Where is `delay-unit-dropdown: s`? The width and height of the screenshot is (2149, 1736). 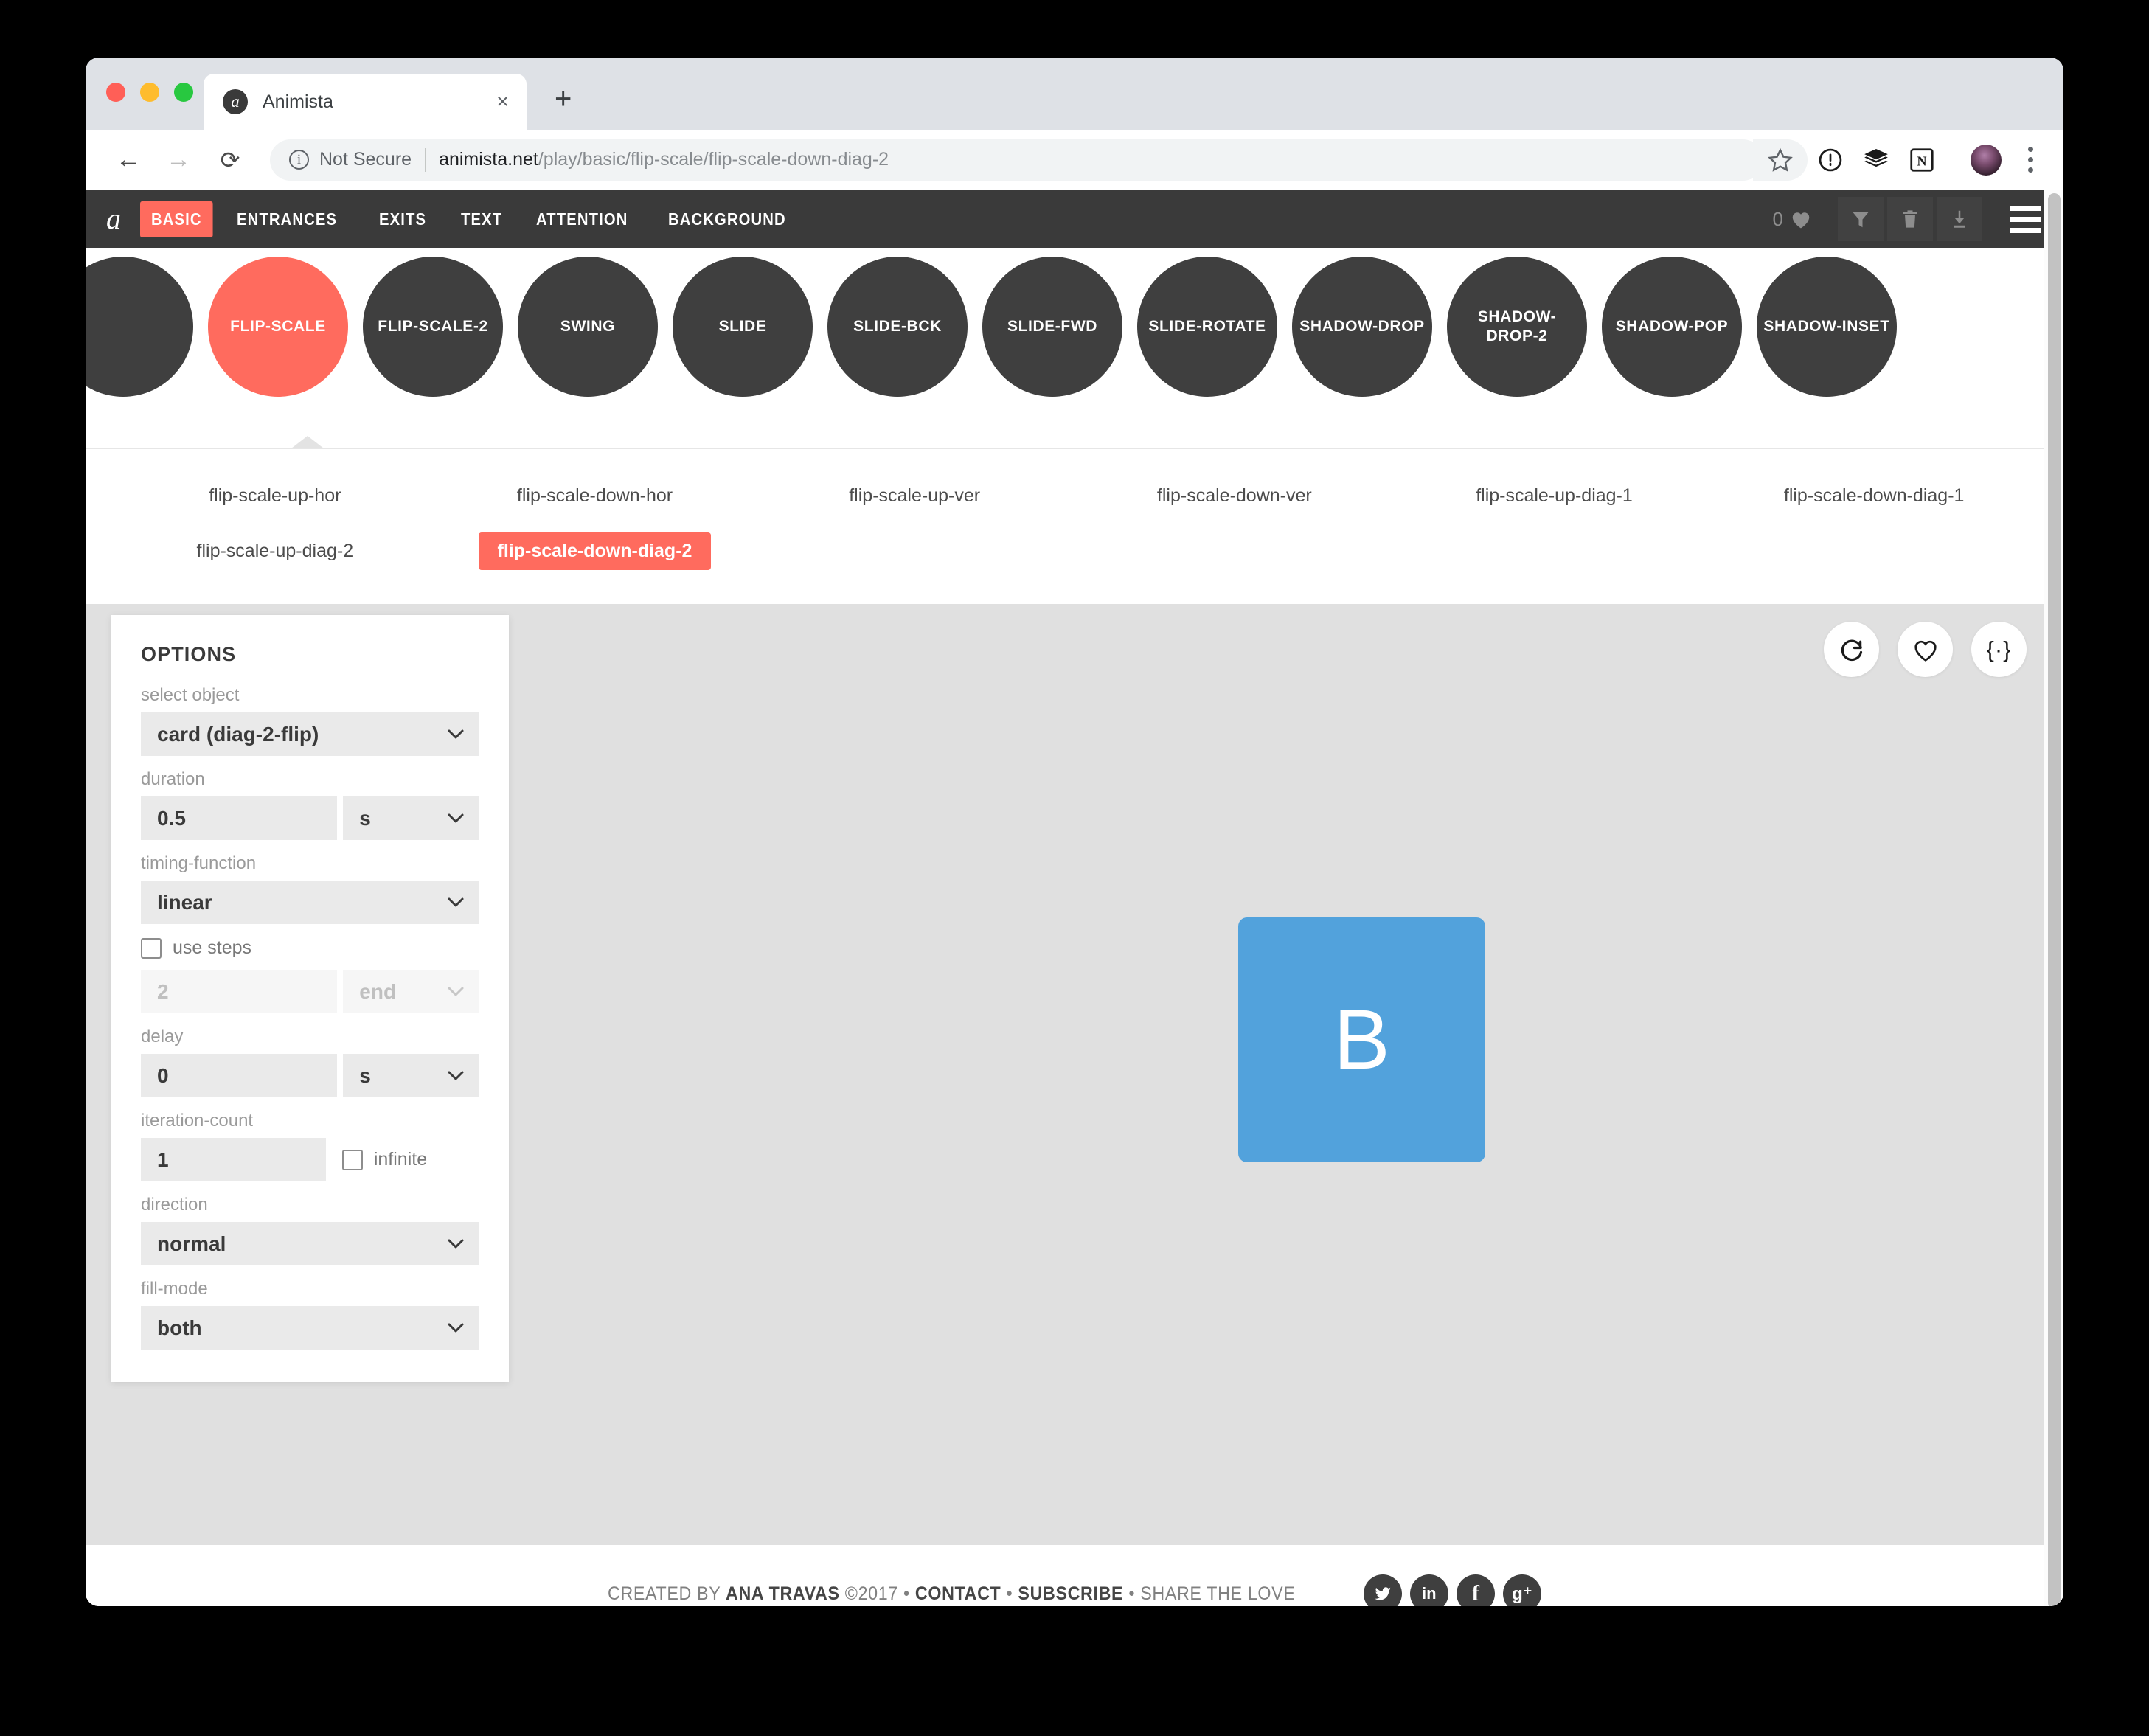
delay-unit-dropdown: s is located at coordinates (411, 1076).